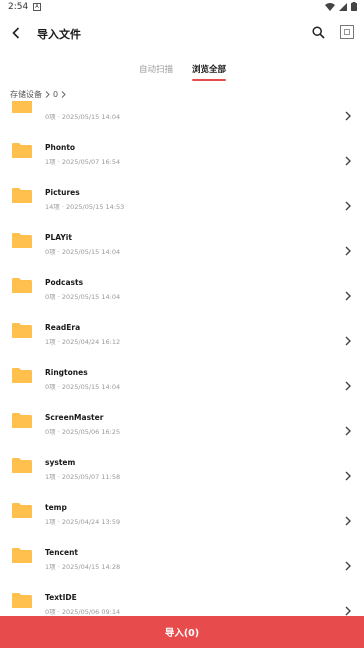  Describe the element at coordinates (91, 162) in the screenshot. I see `folder-modified-date: 2025/05/07 16:54` at that location.